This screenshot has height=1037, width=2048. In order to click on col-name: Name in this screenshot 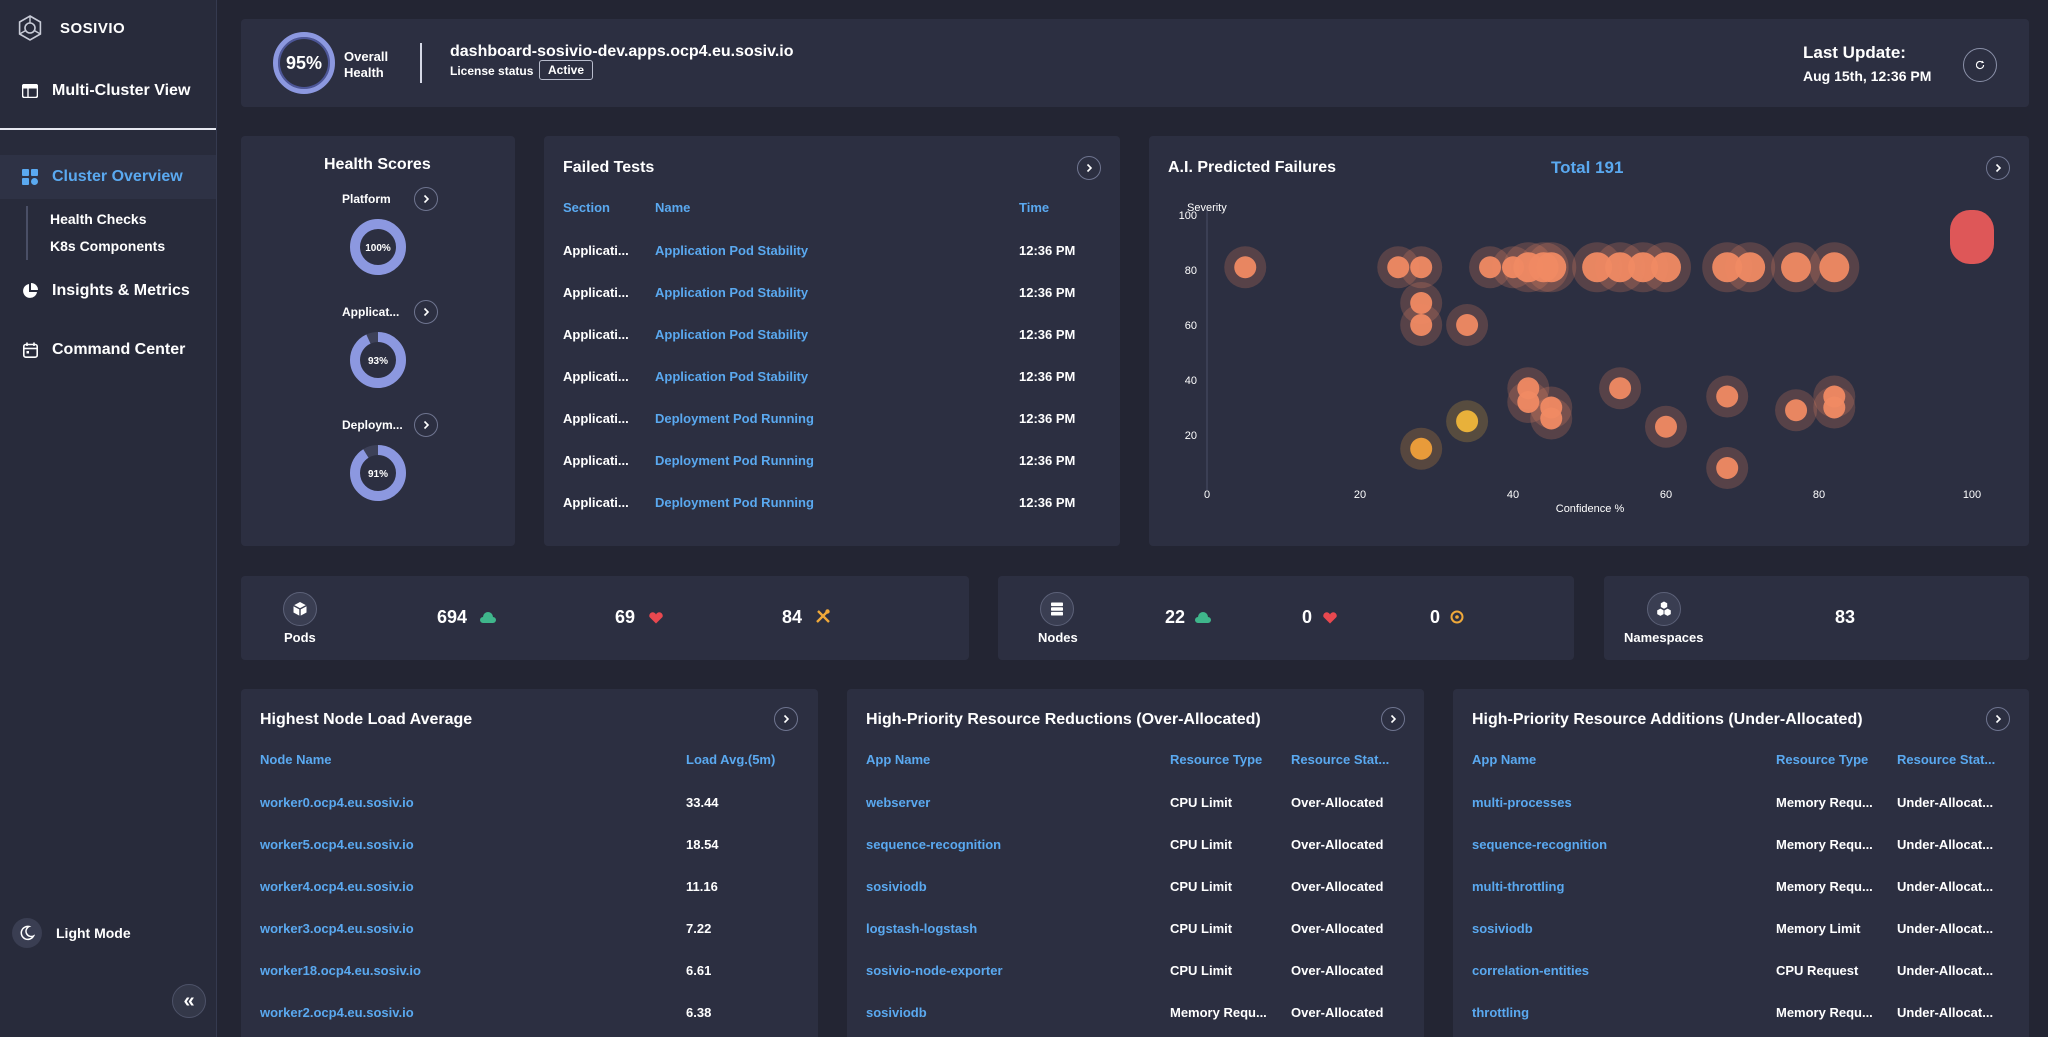, I will do `click(672, 207)`.